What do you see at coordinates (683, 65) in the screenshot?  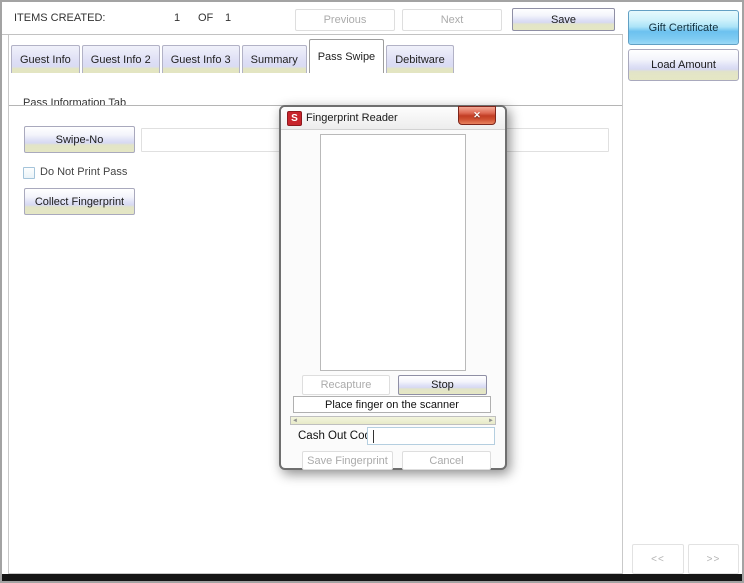 I see `load-amount-button: Load Amount` at bounding box center [683, 65].